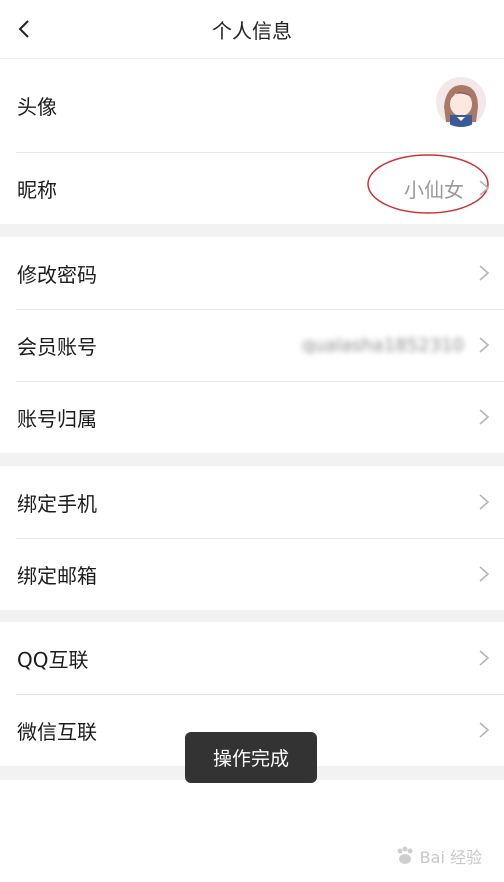  What do you see at coordinates (252, 273) in the screenshot?
I see `change-password-row: 修改密码` at bounding box center [252, 273].